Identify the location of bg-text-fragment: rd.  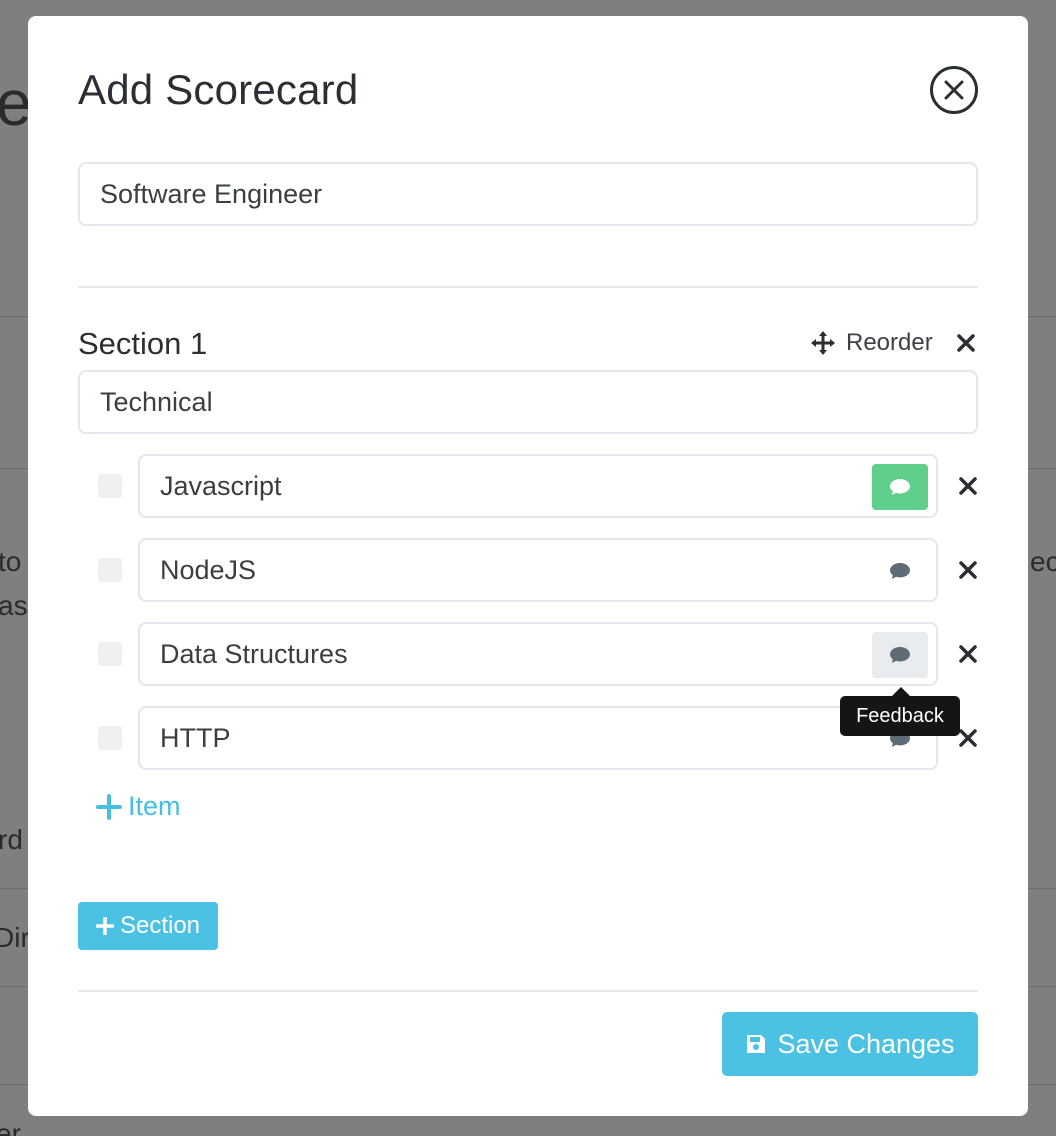
(11, 839).